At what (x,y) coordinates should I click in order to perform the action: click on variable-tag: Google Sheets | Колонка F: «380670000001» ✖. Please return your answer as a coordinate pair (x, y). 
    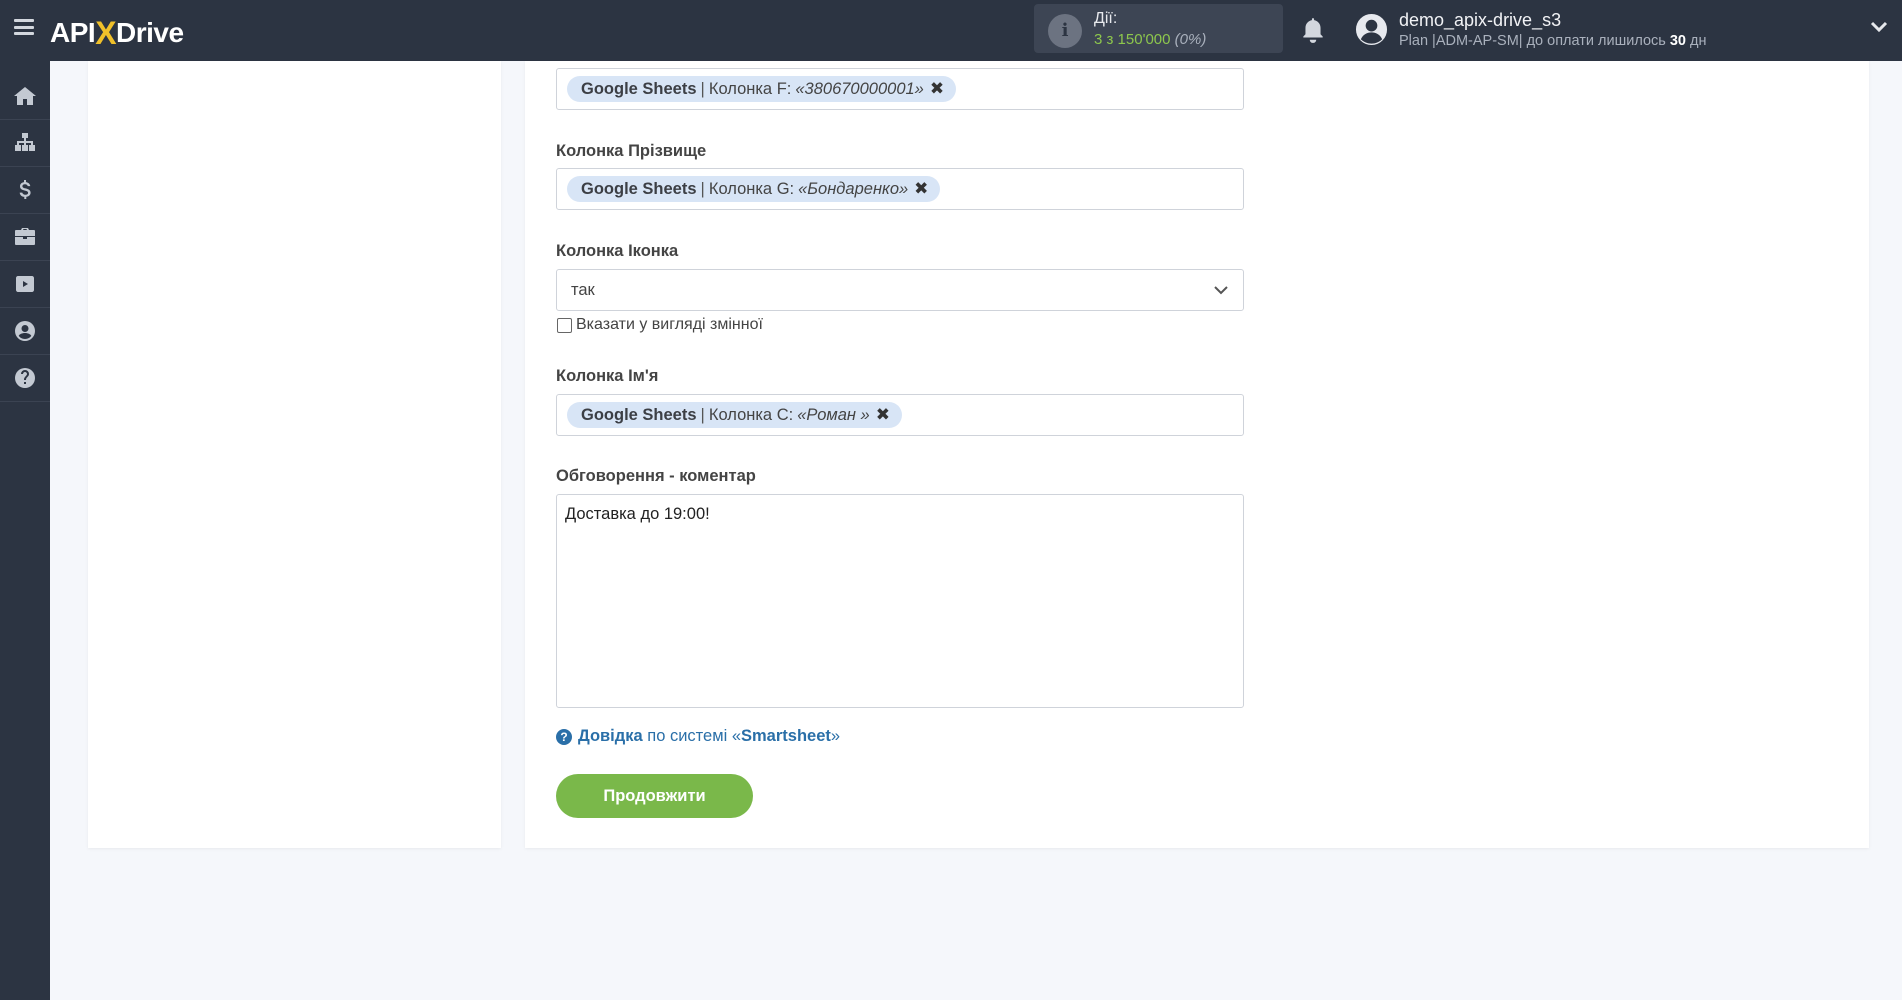
    Looking at the image, I should click on (762, 89).